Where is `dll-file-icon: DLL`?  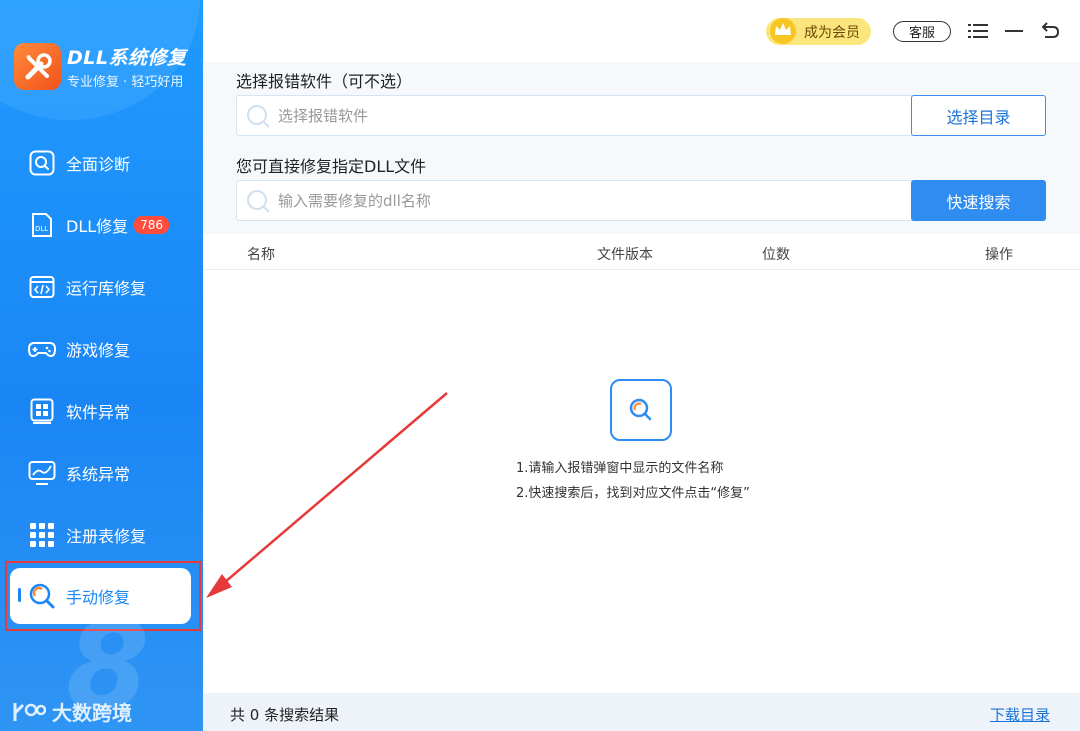
dll-file-icon: DLL is located at coordinates (42, 225).